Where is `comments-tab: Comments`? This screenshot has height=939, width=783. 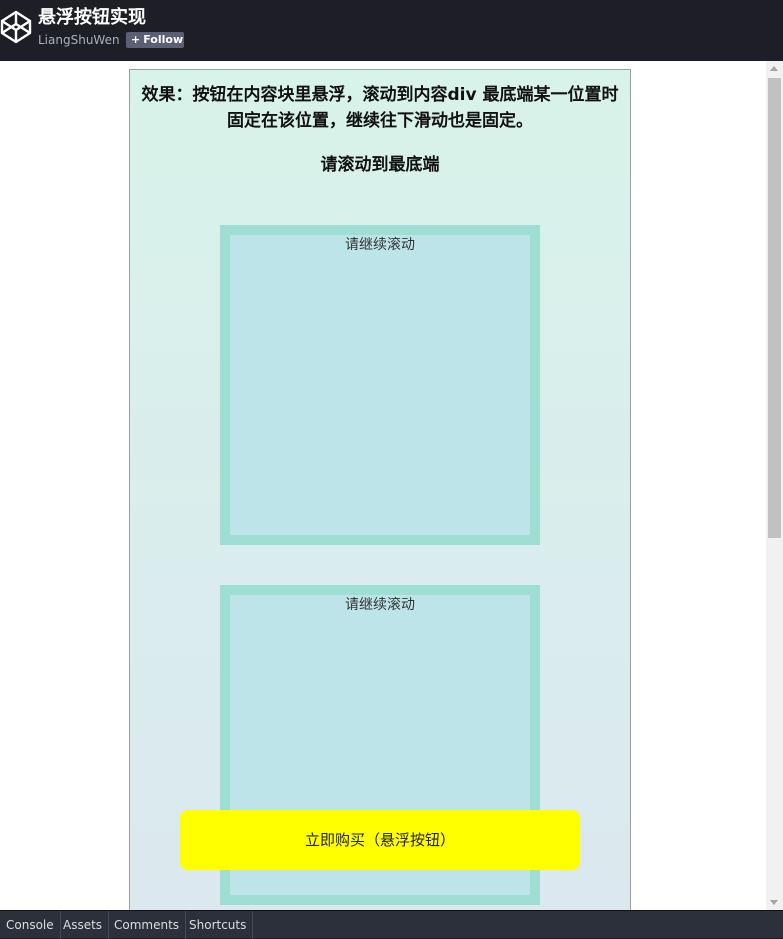 comments-tab: Comments is located at coordinates (147, 925).